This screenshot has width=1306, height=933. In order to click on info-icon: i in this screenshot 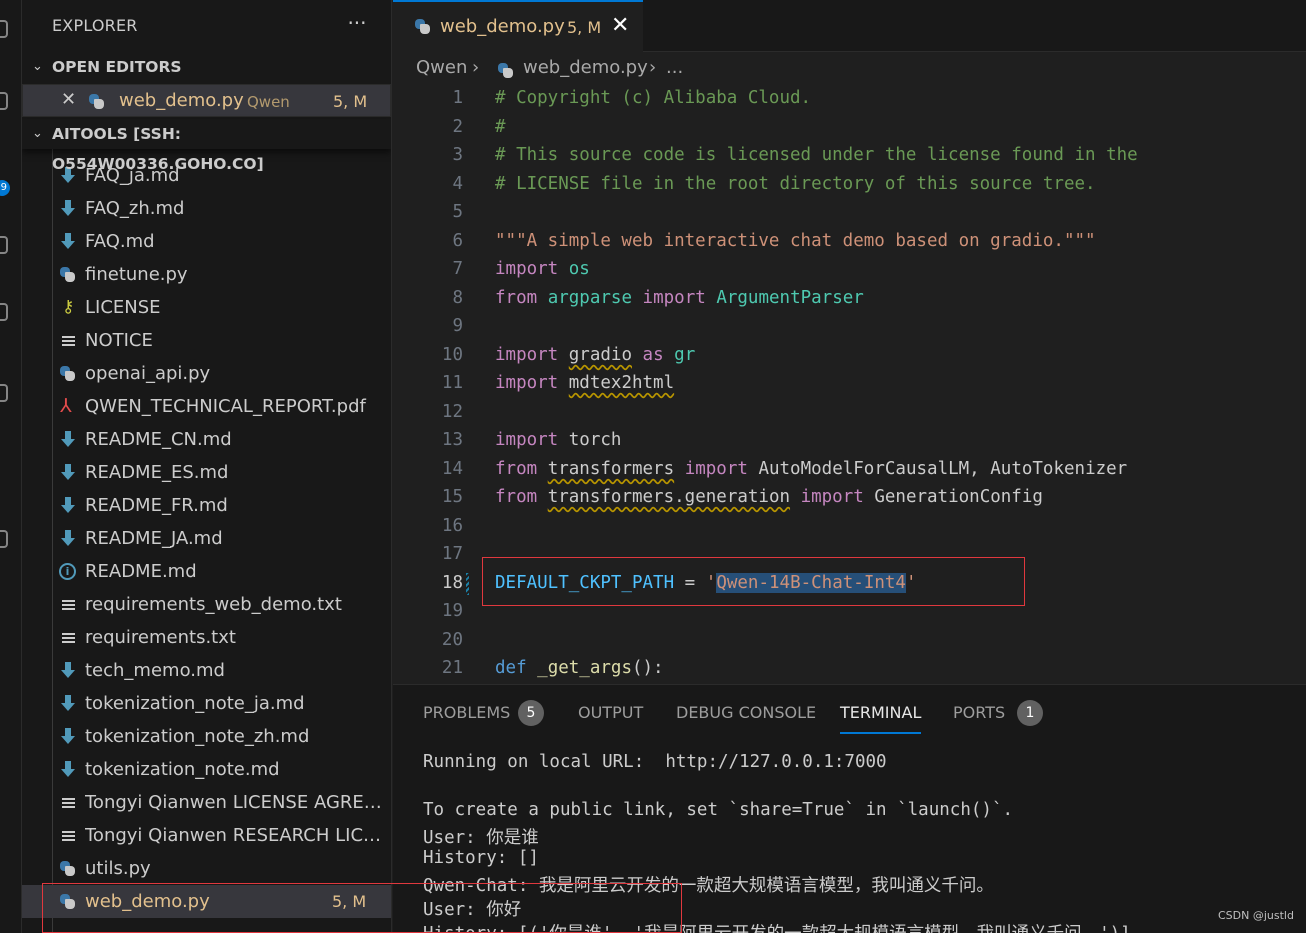, I will do `click(68, 571)`.